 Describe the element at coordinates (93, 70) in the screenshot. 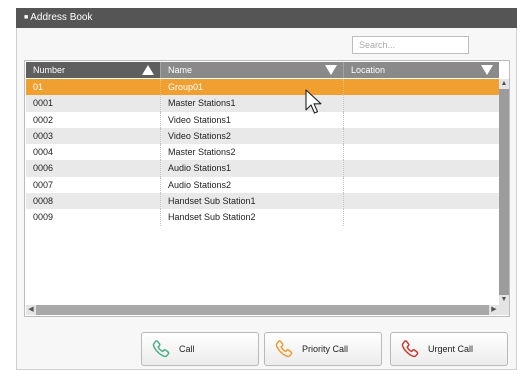

I see `column-header-number: Number` at that location.